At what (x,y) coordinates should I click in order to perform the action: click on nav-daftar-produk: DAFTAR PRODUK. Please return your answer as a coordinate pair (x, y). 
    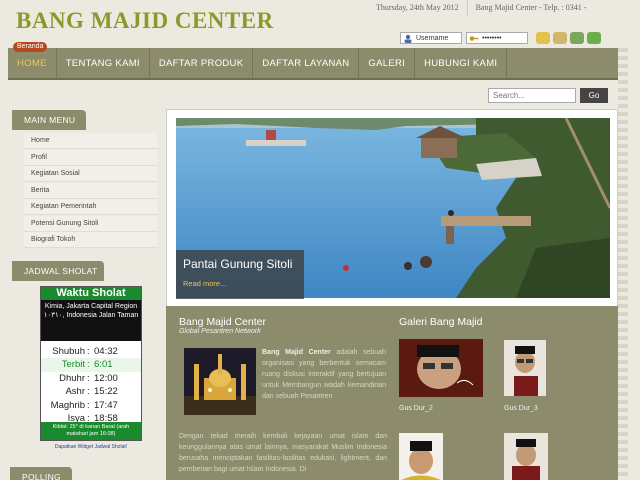
    Looking at the image, I should click on (202, 63).